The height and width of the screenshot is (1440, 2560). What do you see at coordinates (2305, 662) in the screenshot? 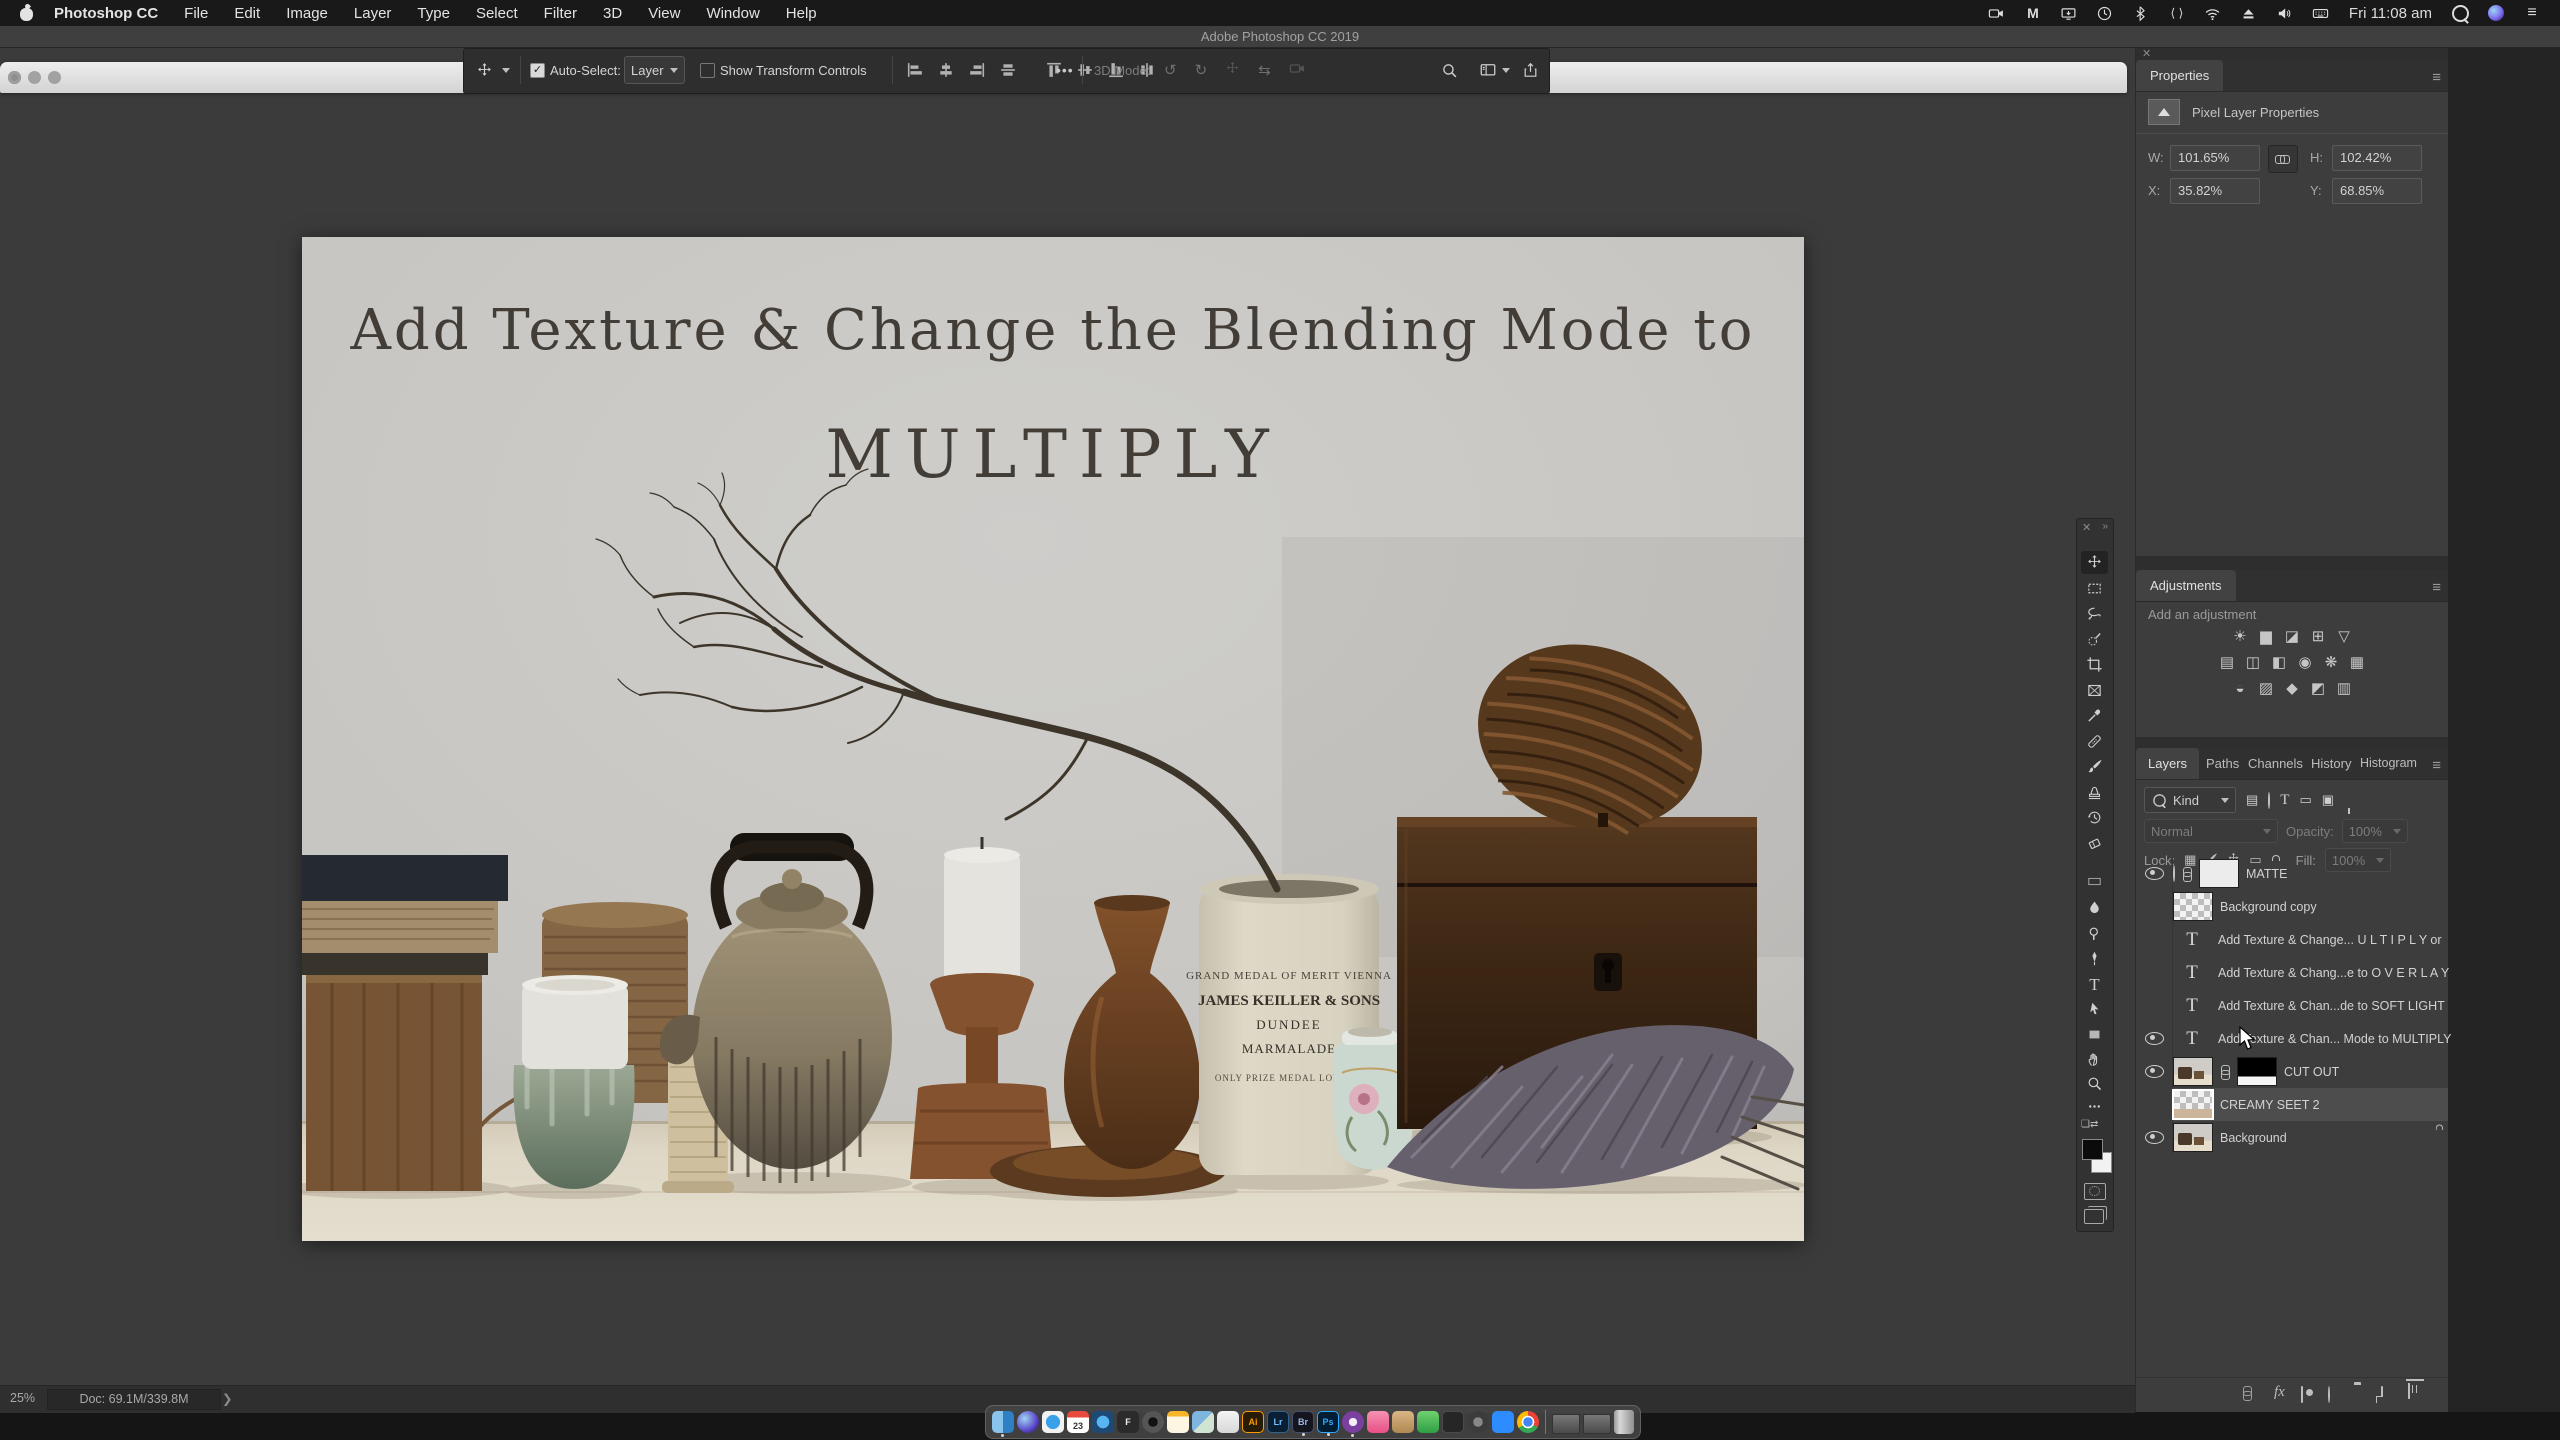
I see `photo-filter-icon: ◉` at bounding box center [2305, 662].